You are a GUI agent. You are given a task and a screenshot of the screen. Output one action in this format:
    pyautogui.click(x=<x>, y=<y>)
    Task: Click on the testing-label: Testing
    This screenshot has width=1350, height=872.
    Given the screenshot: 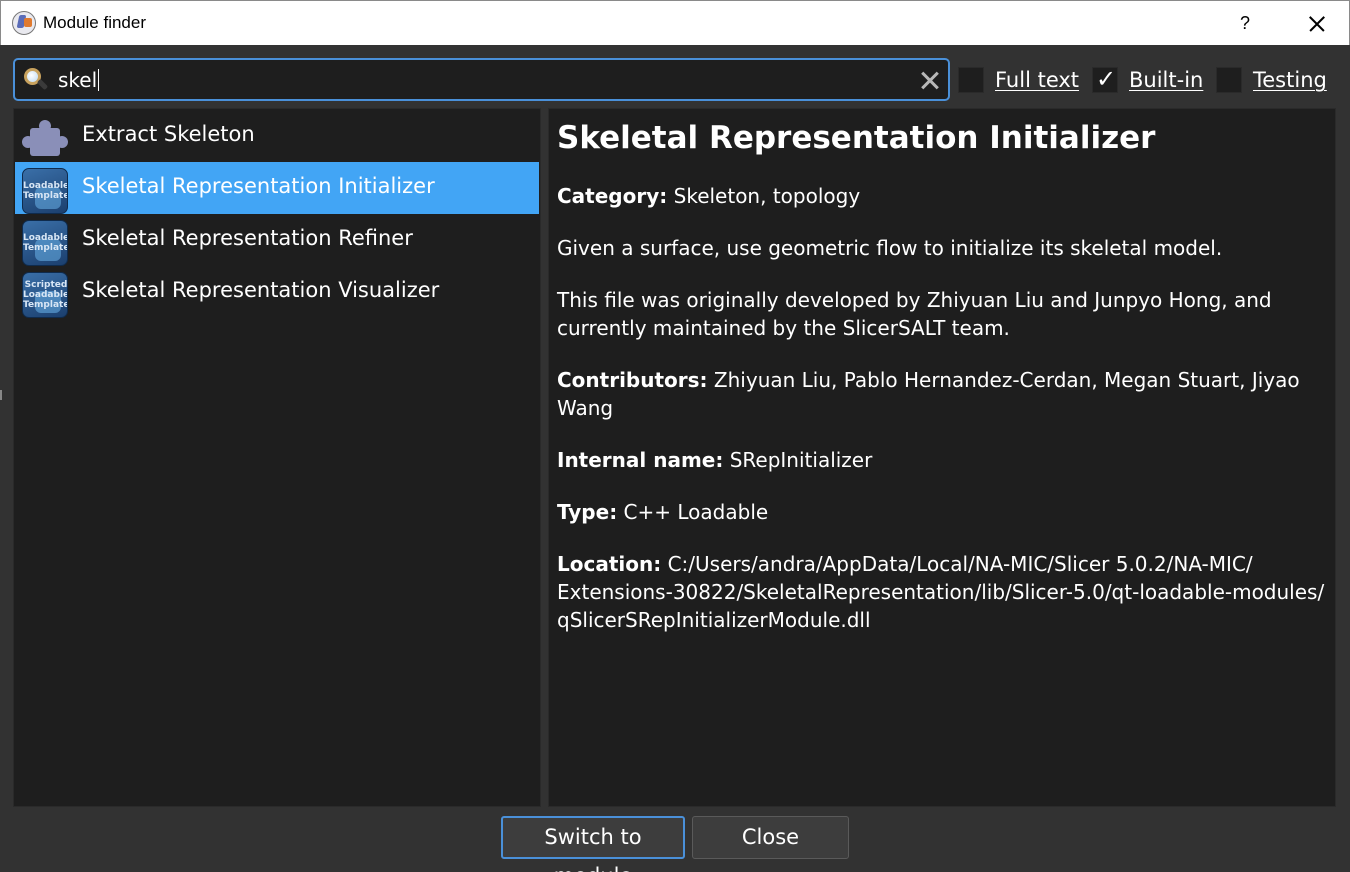 What is the action you would take?
    pyautogui.click(x=1290, y=80)
    